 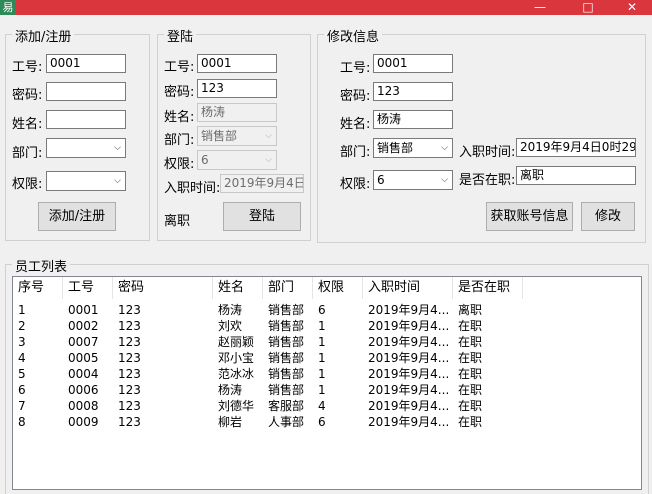 What do you see at coordinates (273, 310) in the screenshot?
I see `table-row: 1 0001 123 杨涛 销售部 6 2019年9月4... 离职` at bounding box center [273, 310].